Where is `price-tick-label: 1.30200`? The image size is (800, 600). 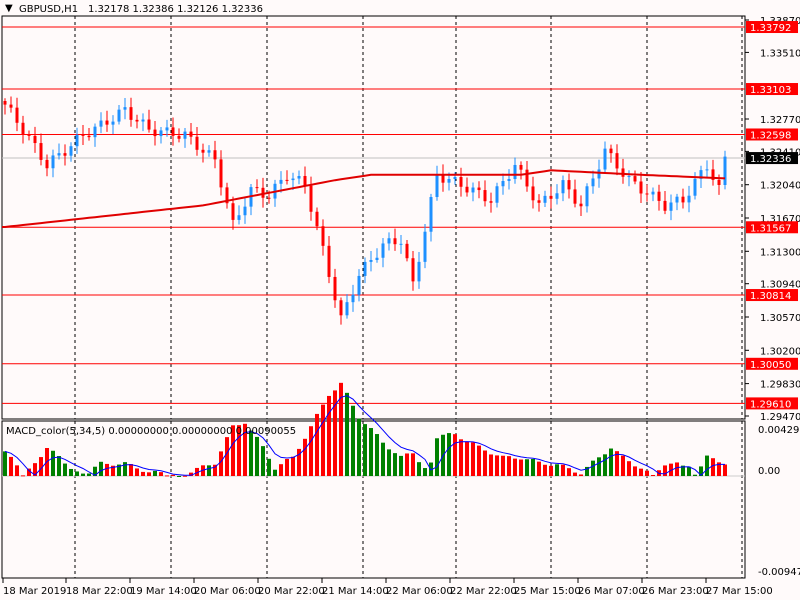 price-tick-label: 1.30200 is located at coordinates (780, 351).